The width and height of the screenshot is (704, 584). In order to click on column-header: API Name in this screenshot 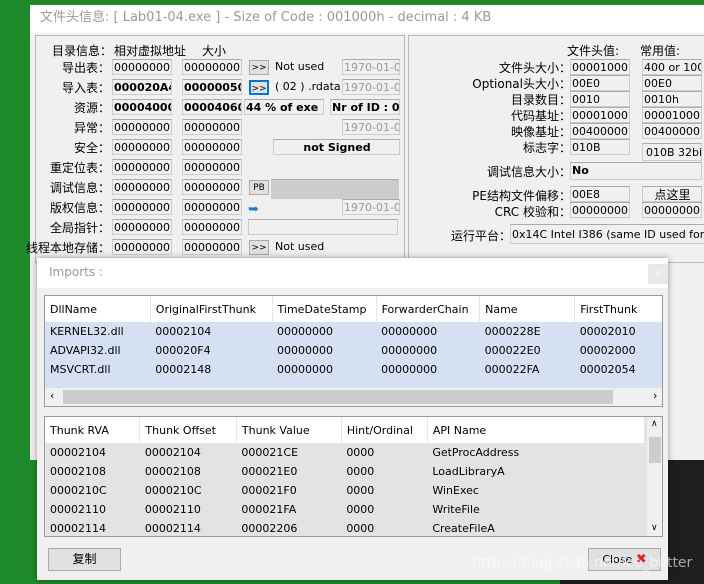, I will do `click(536, 430)`.